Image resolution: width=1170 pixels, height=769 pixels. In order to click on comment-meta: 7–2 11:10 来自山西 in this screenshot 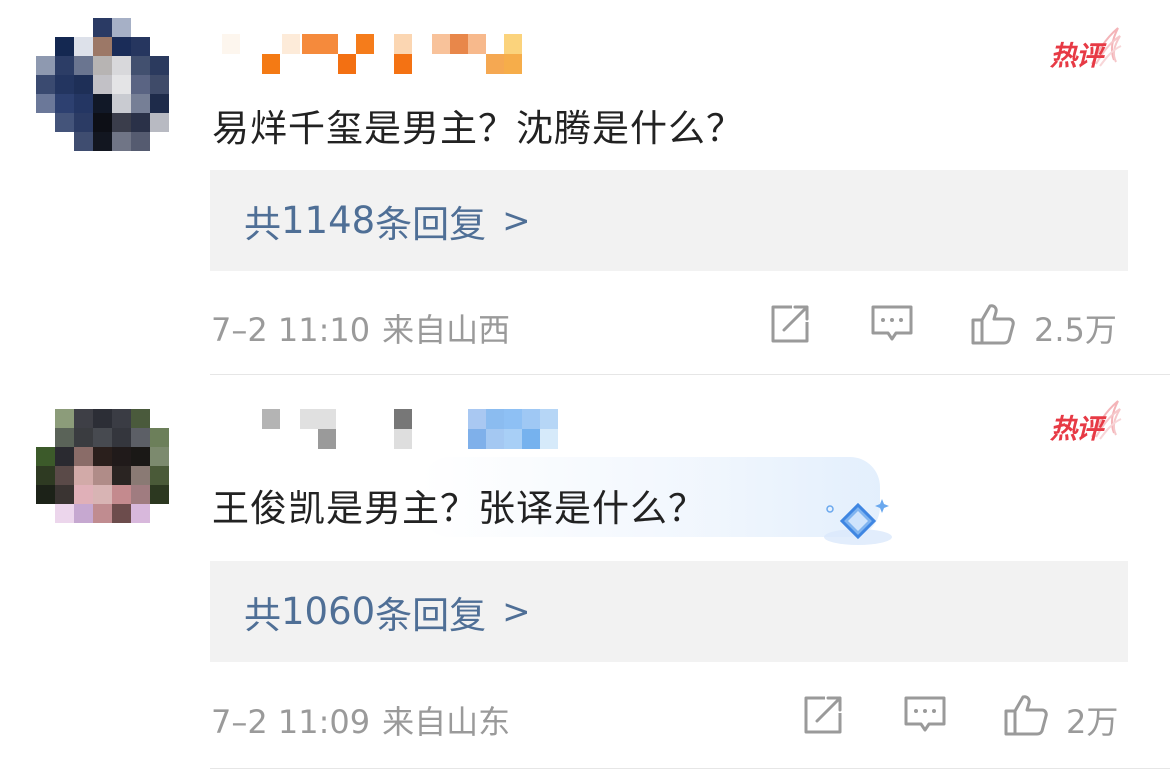, I will do `click(360, 328)`.